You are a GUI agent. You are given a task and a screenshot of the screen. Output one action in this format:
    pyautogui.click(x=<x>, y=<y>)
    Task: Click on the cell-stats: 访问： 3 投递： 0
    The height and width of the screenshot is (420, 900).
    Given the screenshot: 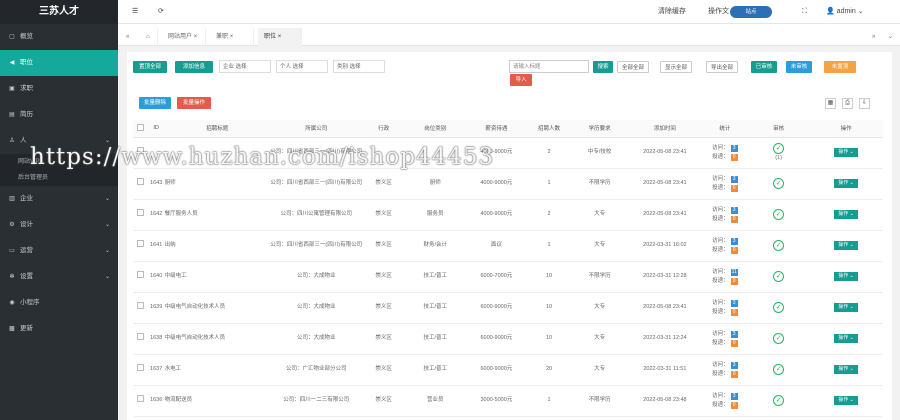 What is the action you would take?
    pyautogui.click(x=725, y=246)
    